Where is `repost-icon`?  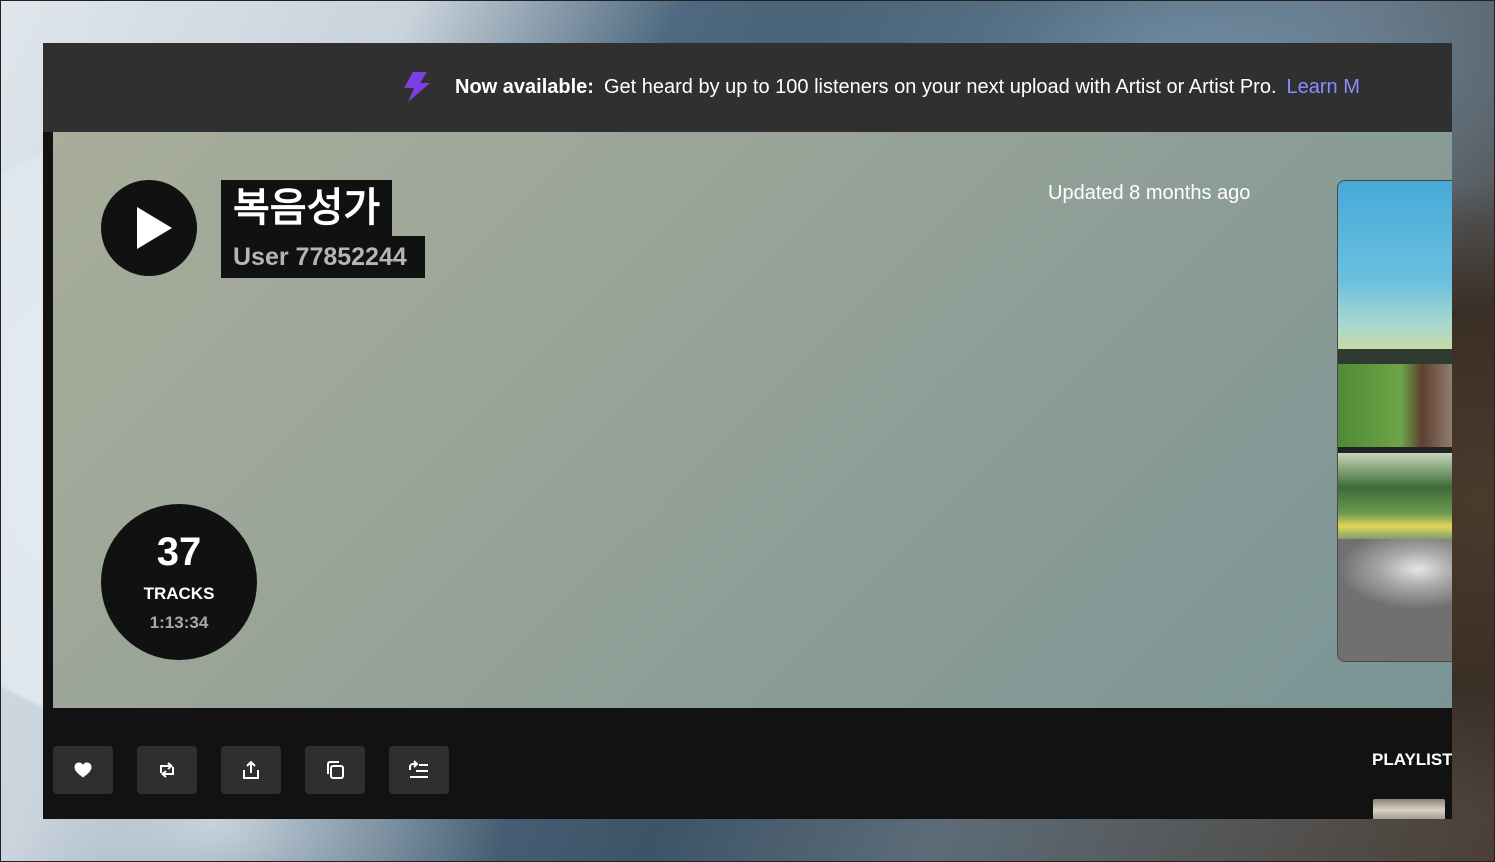
repost-icon is located at coordinates (167, 770).